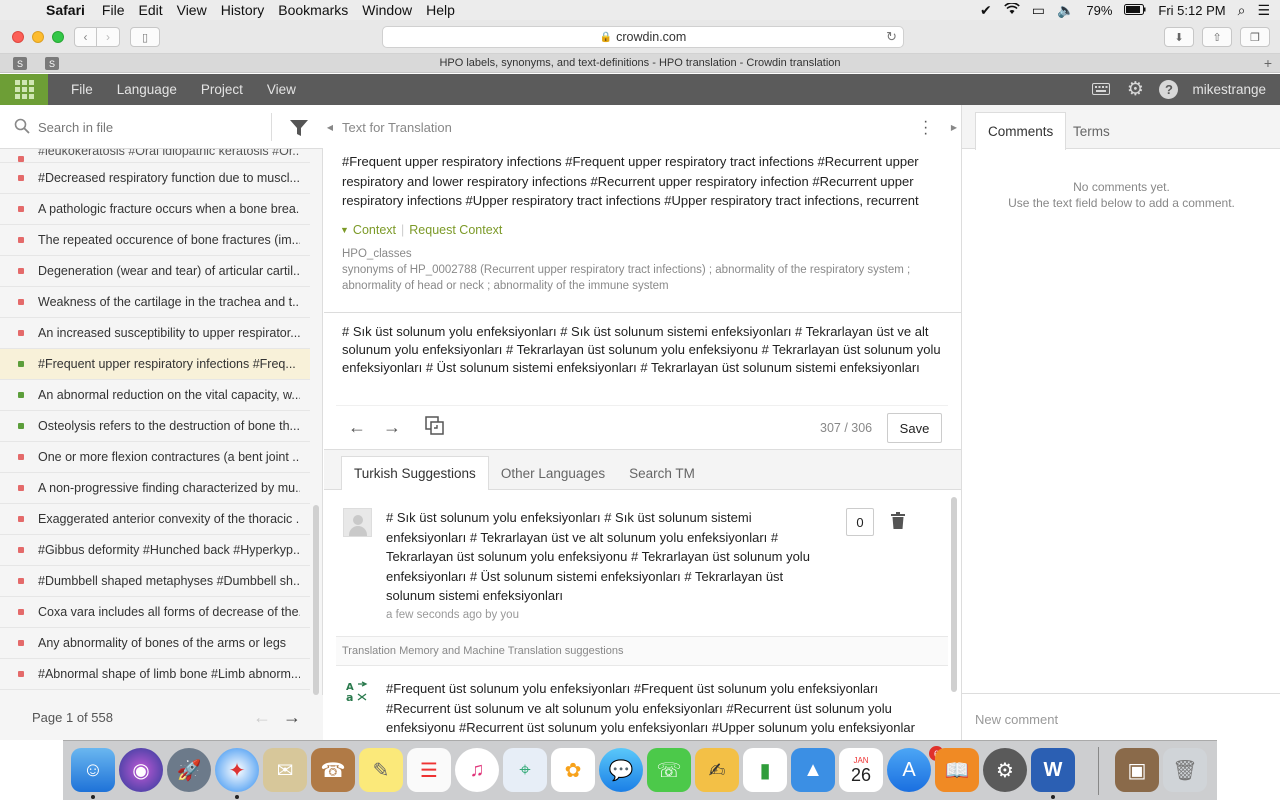 The image size is (1280, 800). What do you see at coordinates (957, 770) in the screenshot?
I see `ibooks-icon: 📖` at bounding box center [957, 770].